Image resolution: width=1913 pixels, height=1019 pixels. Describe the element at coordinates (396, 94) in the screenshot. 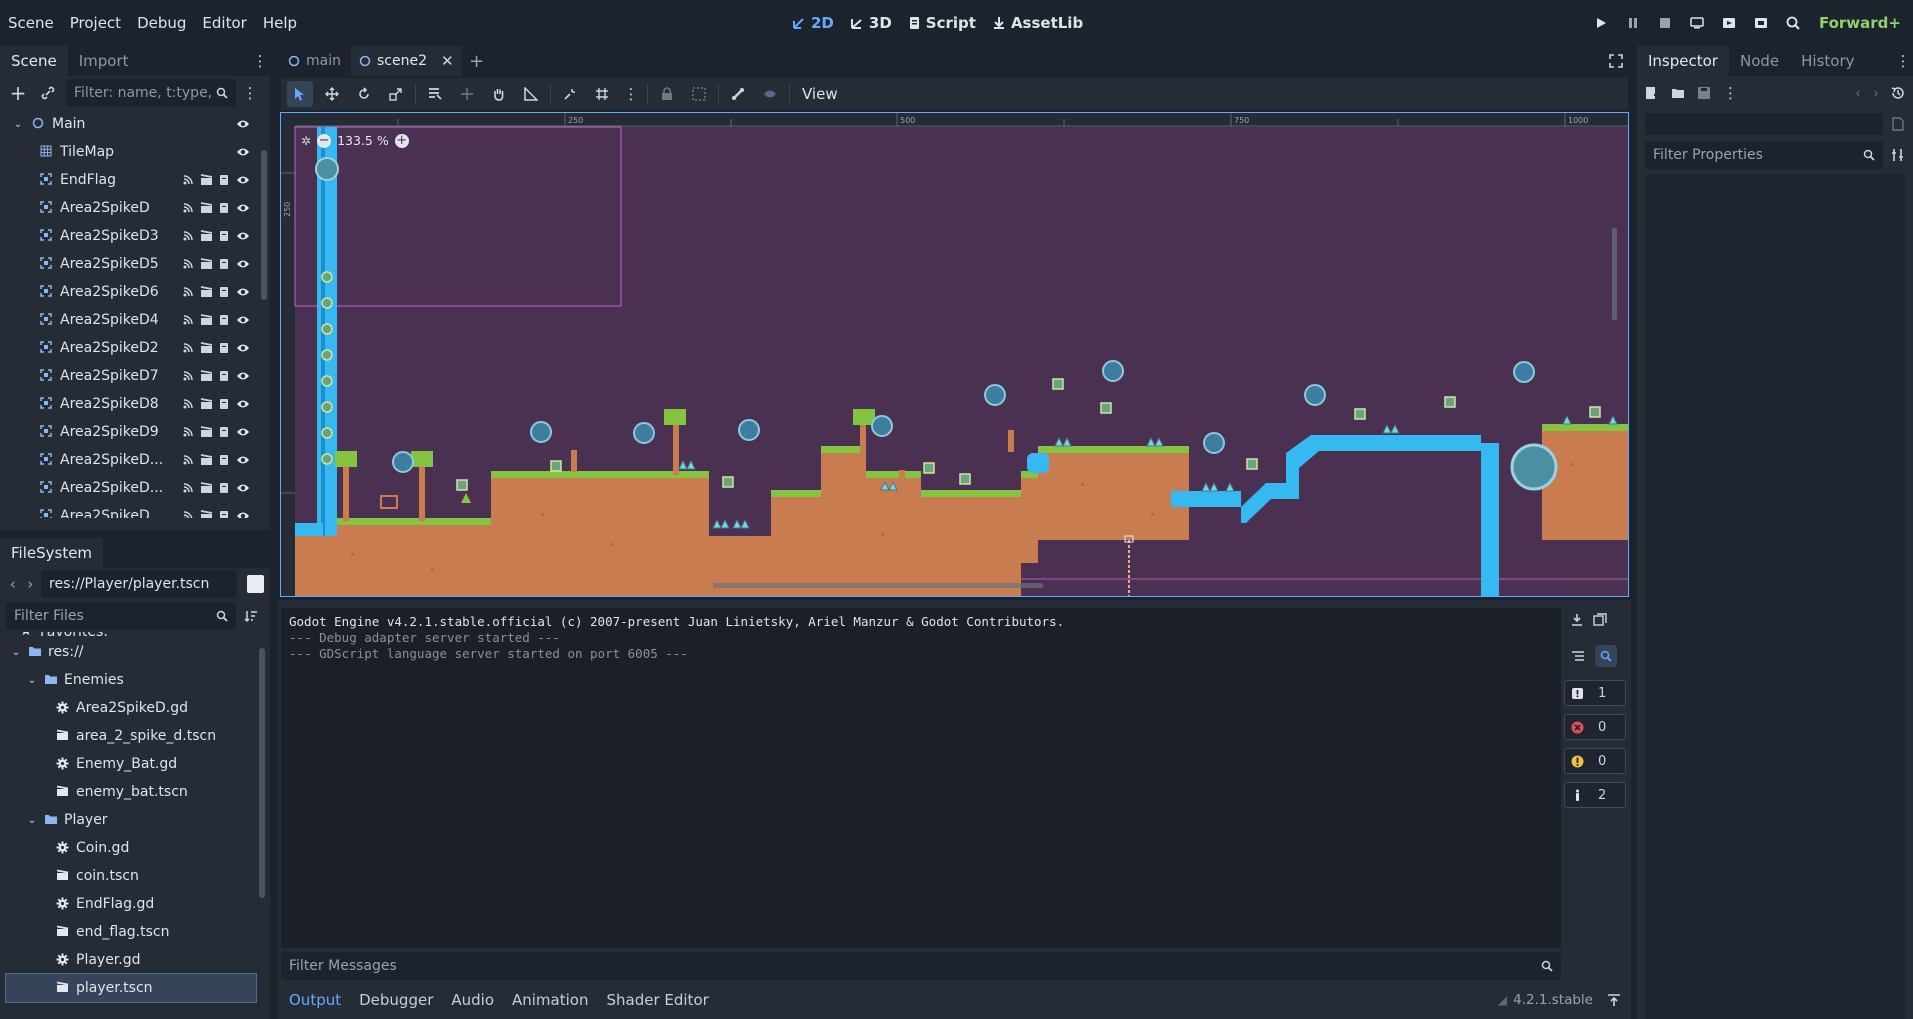

I see `scale-tool-button` at that location.